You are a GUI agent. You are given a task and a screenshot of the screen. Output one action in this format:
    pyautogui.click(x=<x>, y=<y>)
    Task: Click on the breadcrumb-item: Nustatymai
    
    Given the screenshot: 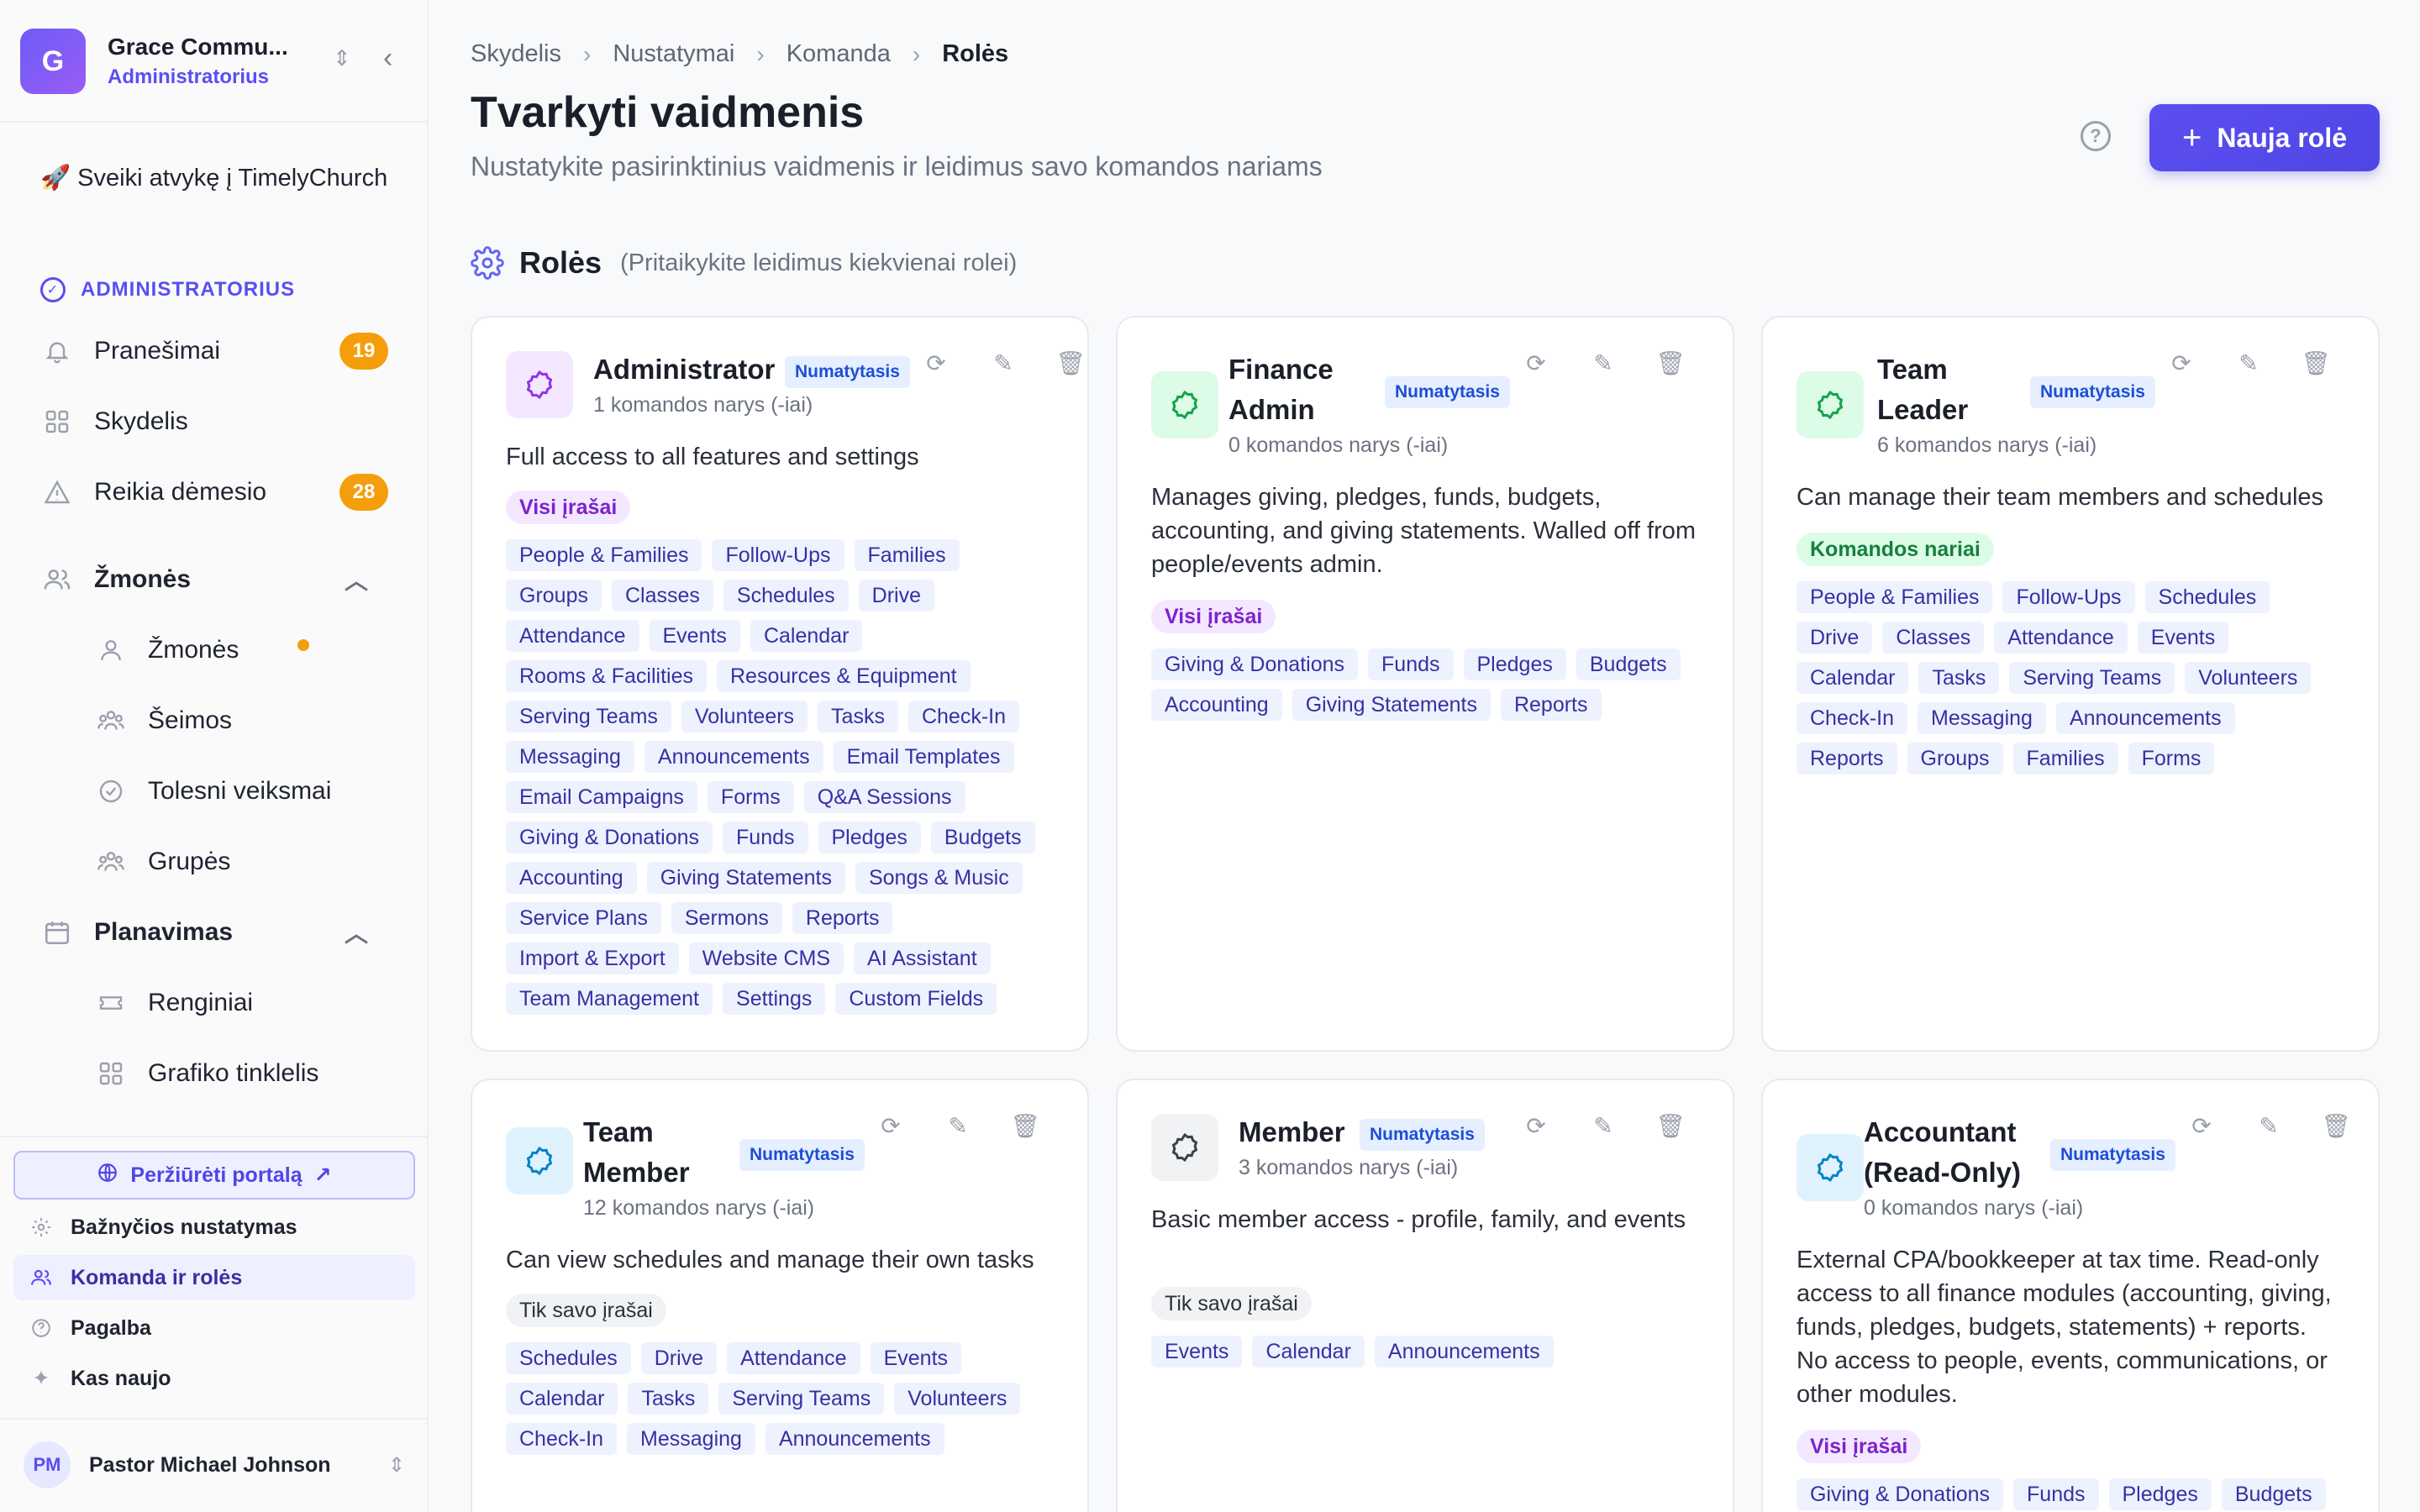 What is the action you would take?
    pyautogui.click(x=673, y=54)
    